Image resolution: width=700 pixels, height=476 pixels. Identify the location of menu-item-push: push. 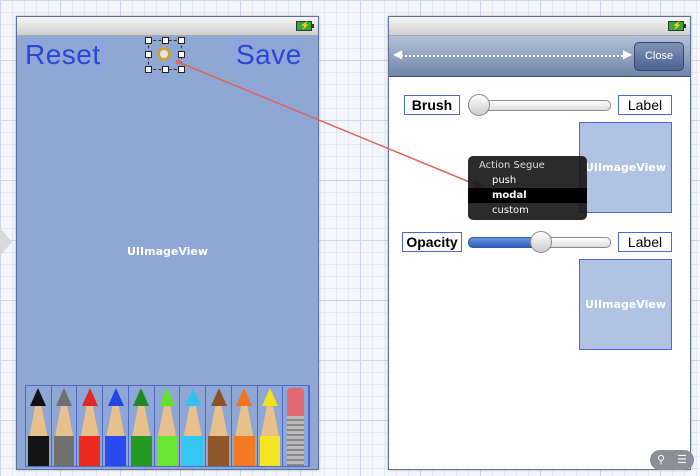
(527, 180).